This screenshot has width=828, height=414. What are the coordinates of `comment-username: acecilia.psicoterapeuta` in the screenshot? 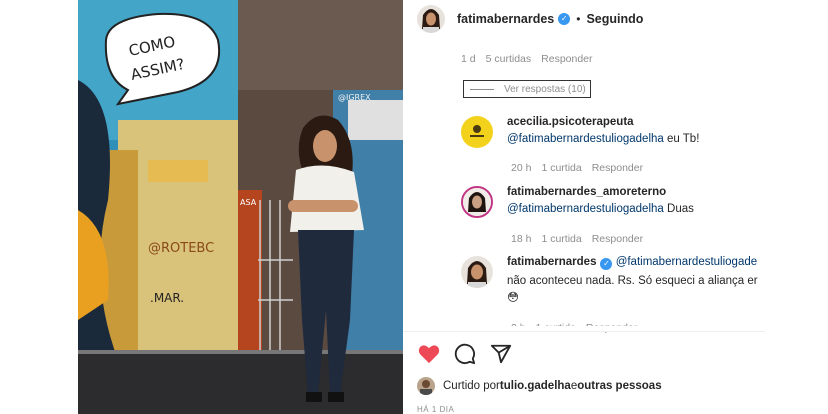 It's located at (603, 122).